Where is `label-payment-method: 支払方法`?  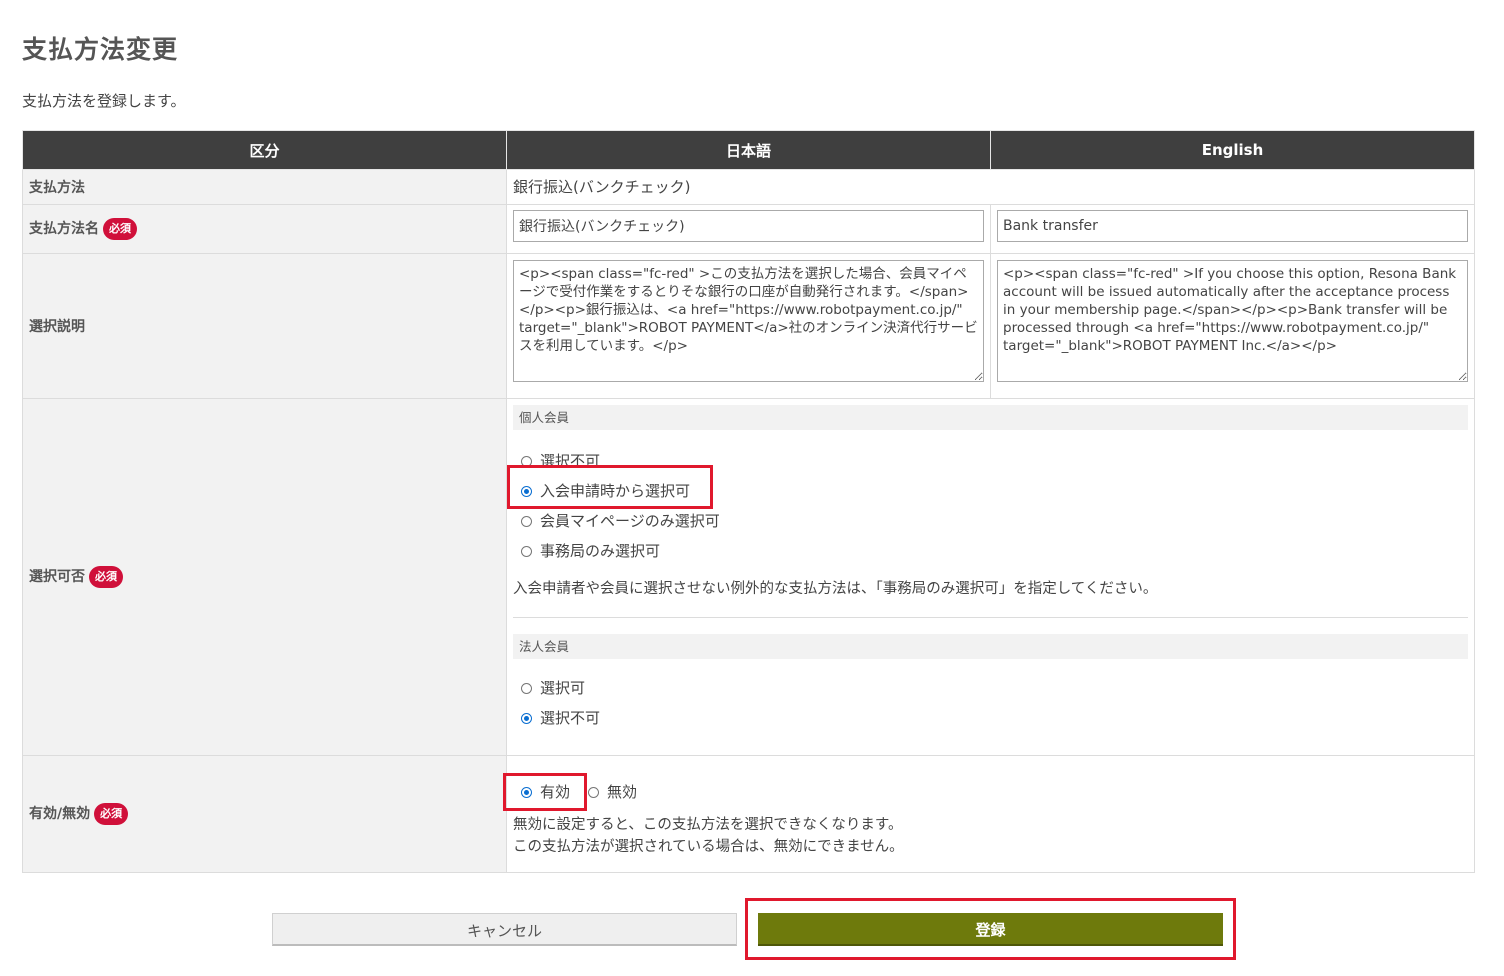
label-payment-method: 支払方法 is located at coordinates (264, 187).